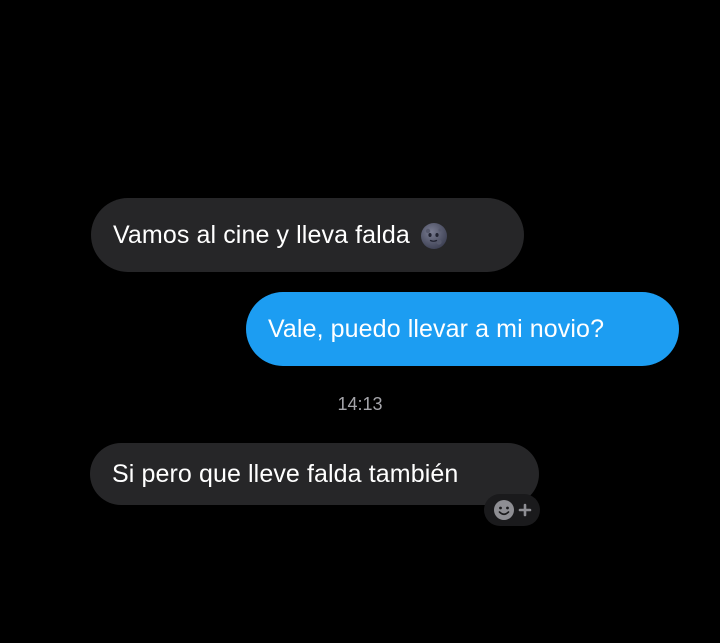 This screenshot has height=643, width=720. What do you see at coordinates (261, 234) in the screenshot?
I see `message-text: Vamos al cine y lleva falda` at bounding box center [261, 234].